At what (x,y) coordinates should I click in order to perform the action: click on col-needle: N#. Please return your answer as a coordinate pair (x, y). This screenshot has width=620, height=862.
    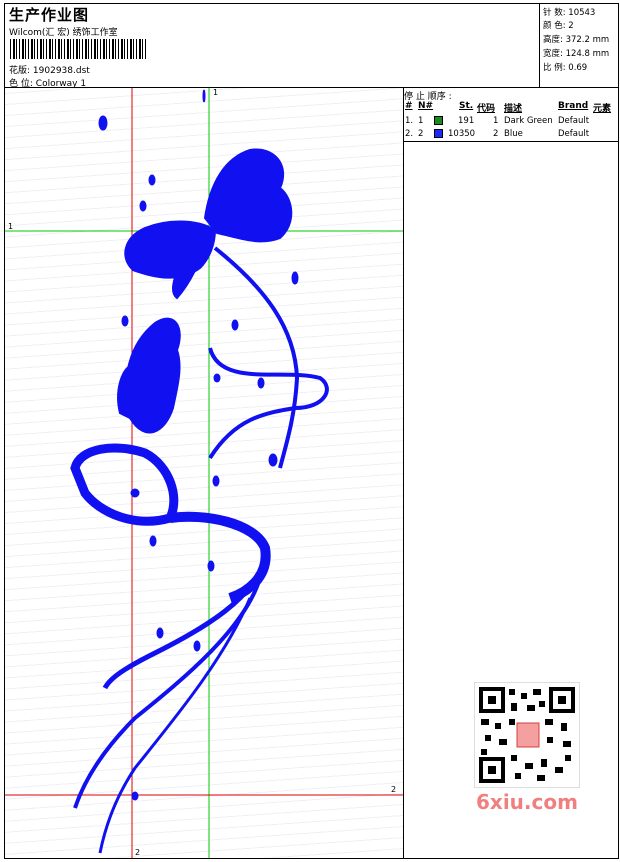
    Looking at the image, I should click on (426, 106).